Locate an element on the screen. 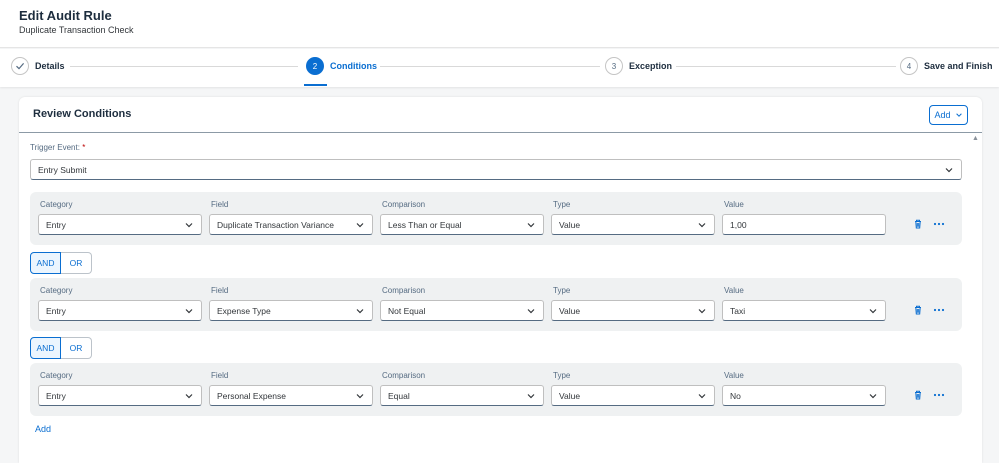  step-exception: 3 Exception is located at coordinates (638, 66).